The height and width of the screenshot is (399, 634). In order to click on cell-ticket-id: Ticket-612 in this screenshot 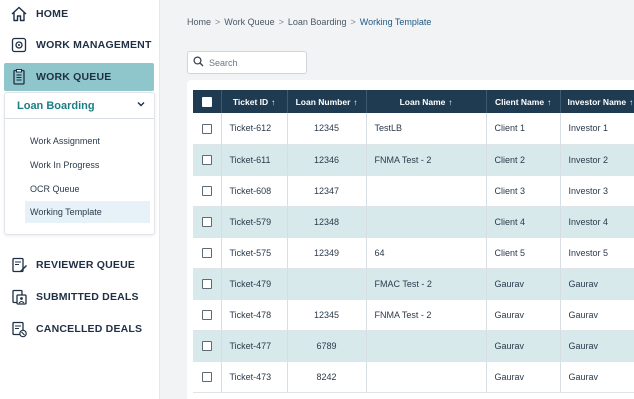, I will do `click(254, 129)`.